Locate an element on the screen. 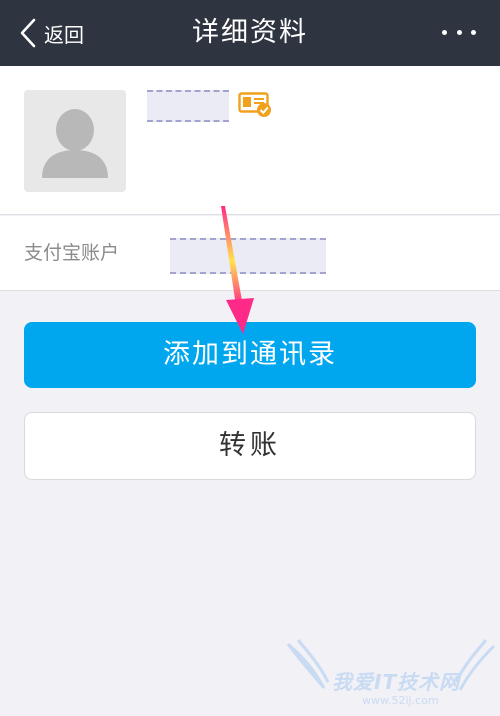 The height and width of the screenshot is (716, 500). watermark: 我爱IT技术网 www.52ij.com is located at coordinates (392, 676).